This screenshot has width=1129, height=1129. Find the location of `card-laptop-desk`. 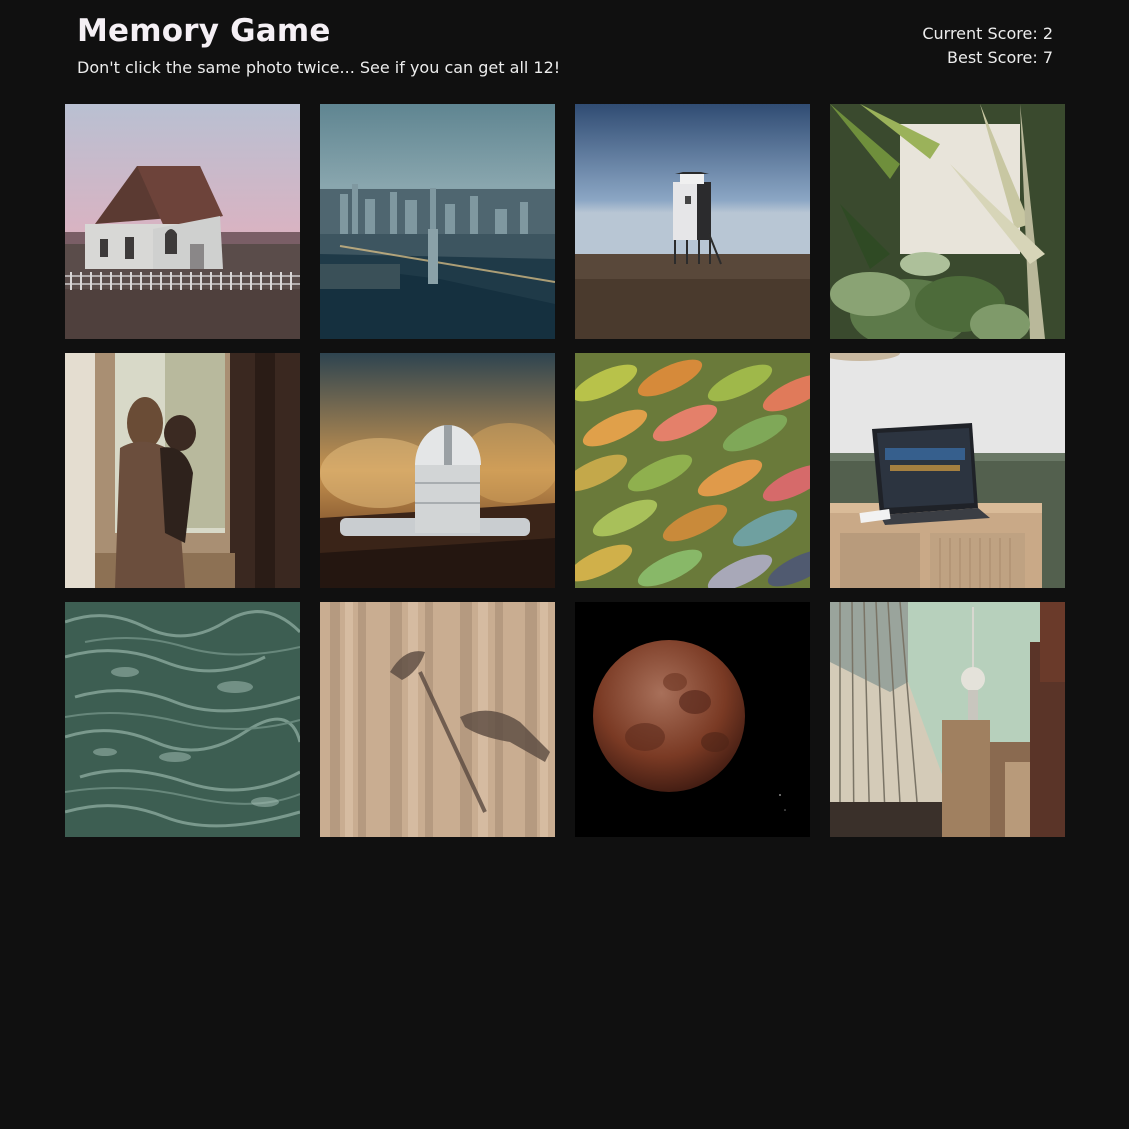

card-laptop-desk is located at coordinates (947, 470).